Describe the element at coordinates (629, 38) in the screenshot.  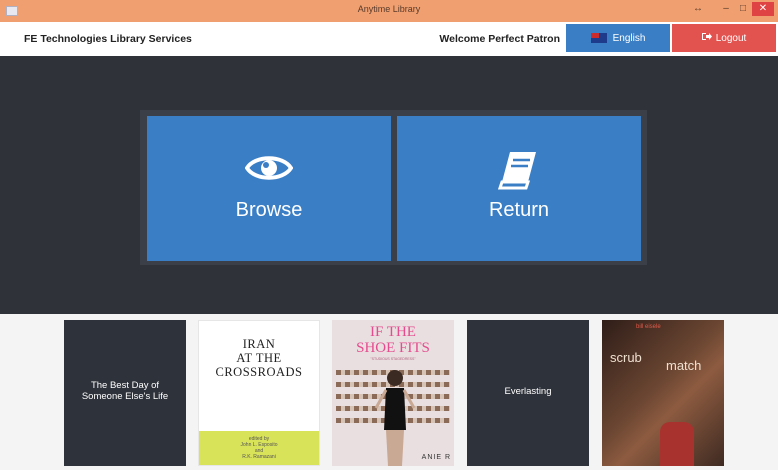
I see `language-label: English` at that location.